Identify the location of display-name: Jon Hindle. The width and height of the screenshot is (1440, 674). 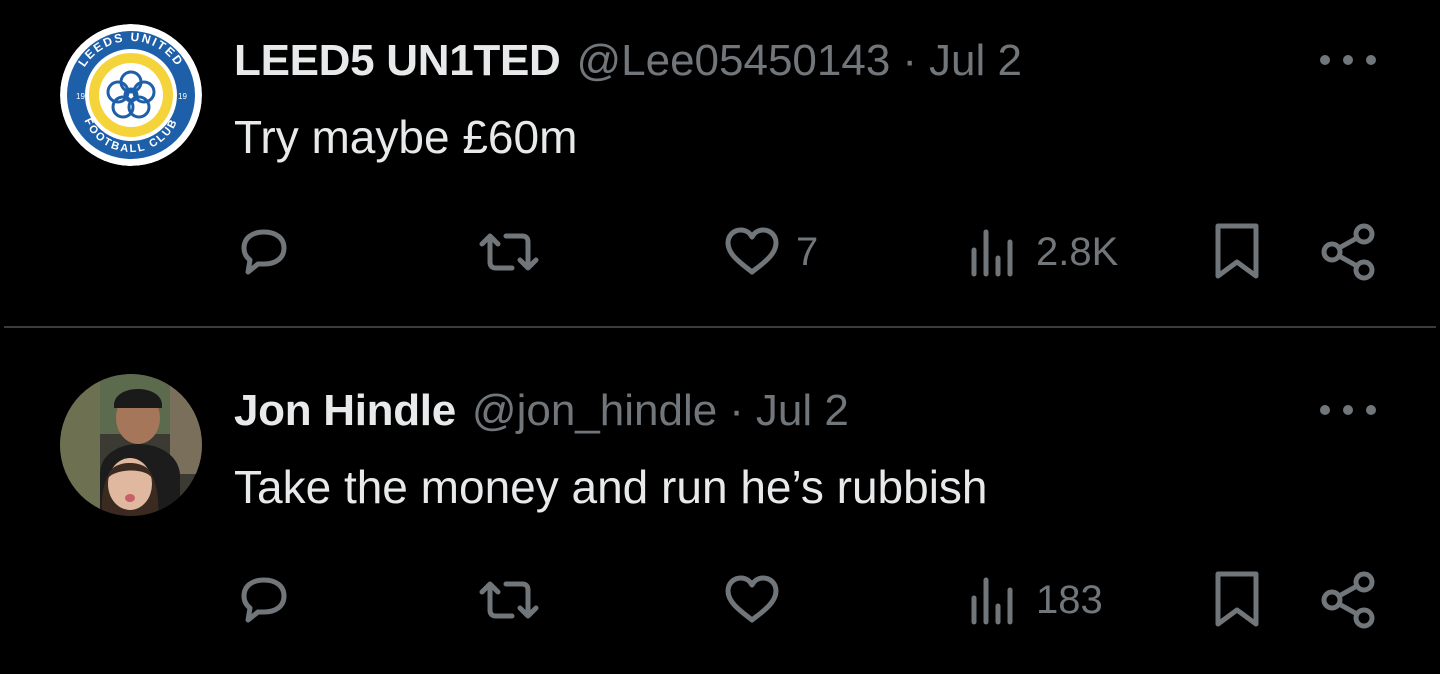
(345, 411).